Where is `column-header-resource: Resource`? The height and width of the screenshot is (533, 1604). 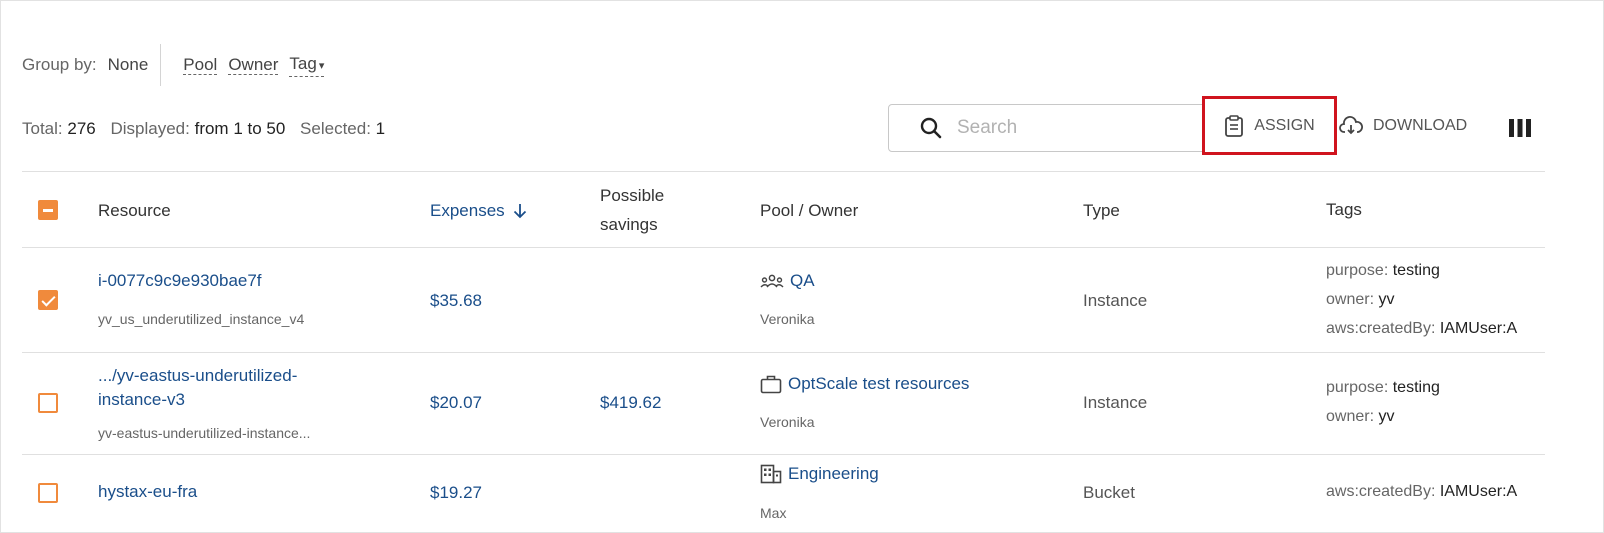
column-header-resource: Resource is located at coordinates (134, 210).